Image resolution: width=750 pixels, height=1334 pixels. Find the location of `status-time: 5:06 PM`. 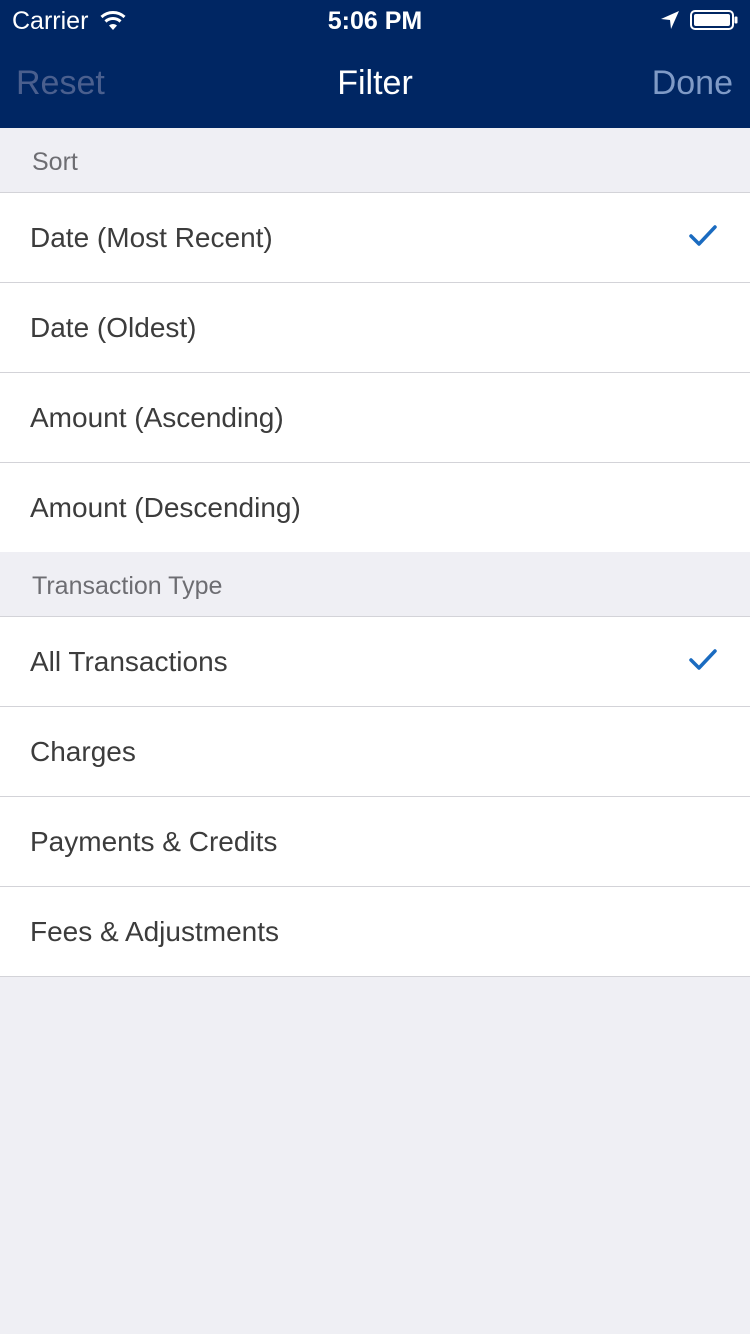

status-time: 5:06 PM is located at coordinates (375, 21).